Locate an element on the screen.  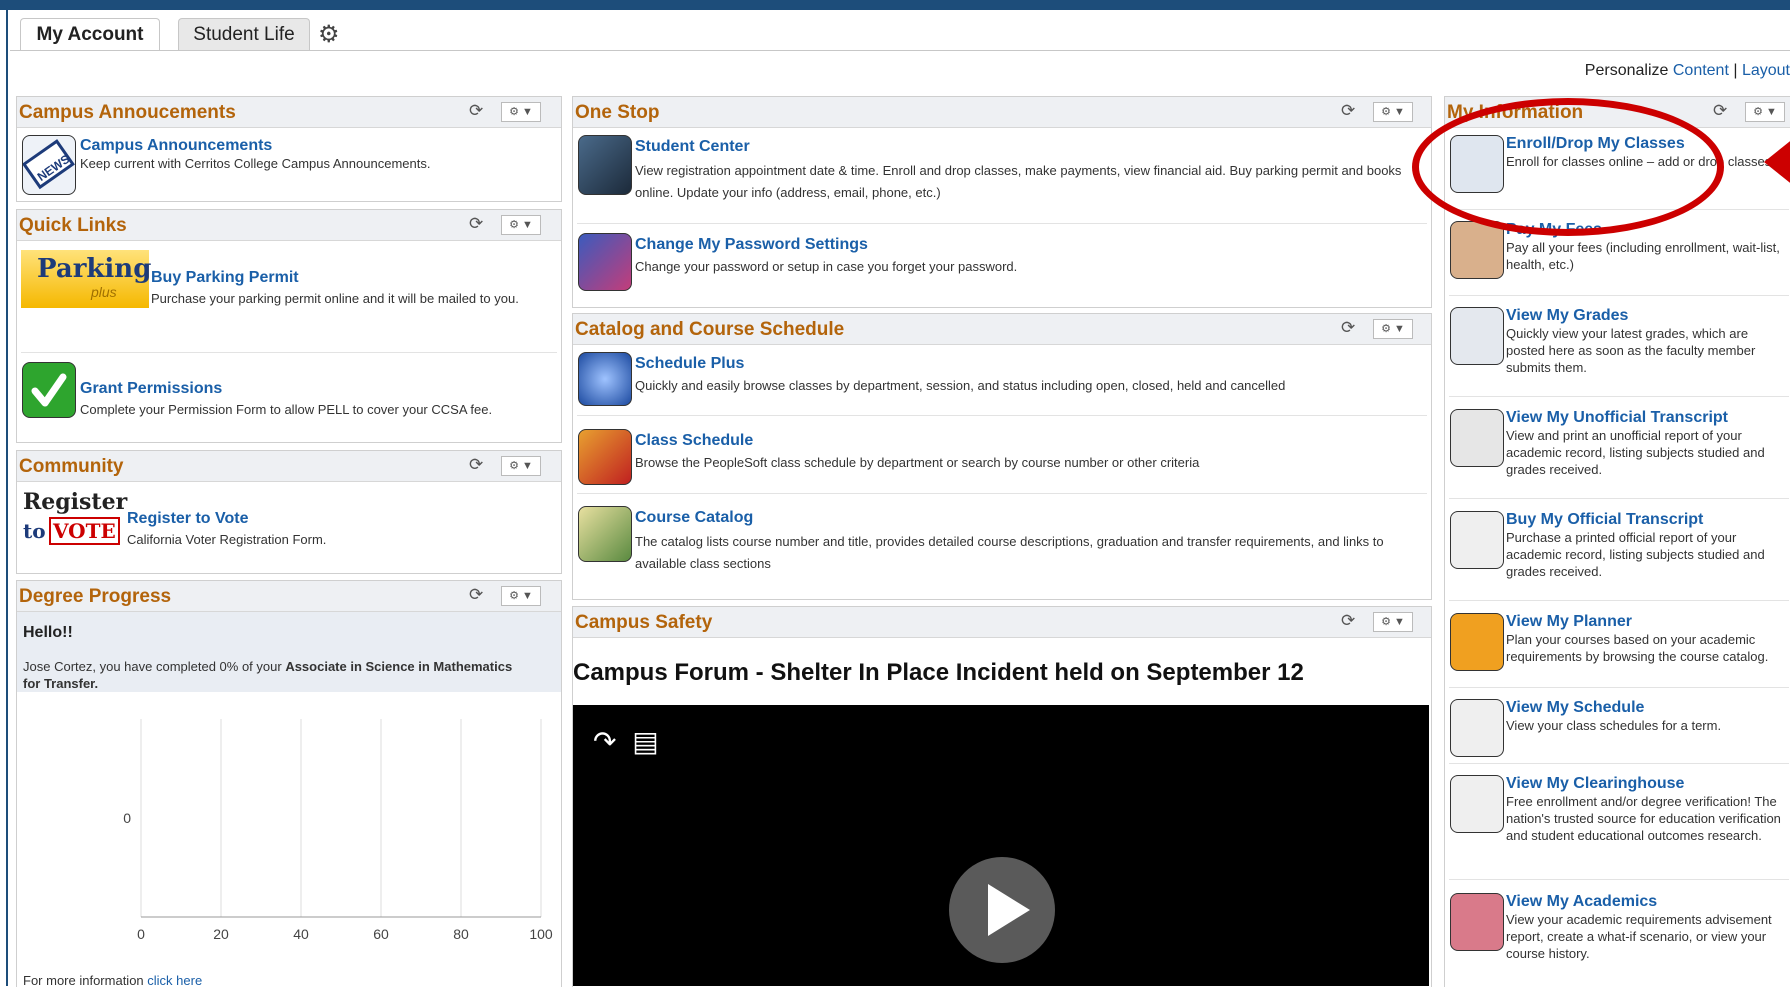
official-transcript-icon is located at coordinates (1477, 540).